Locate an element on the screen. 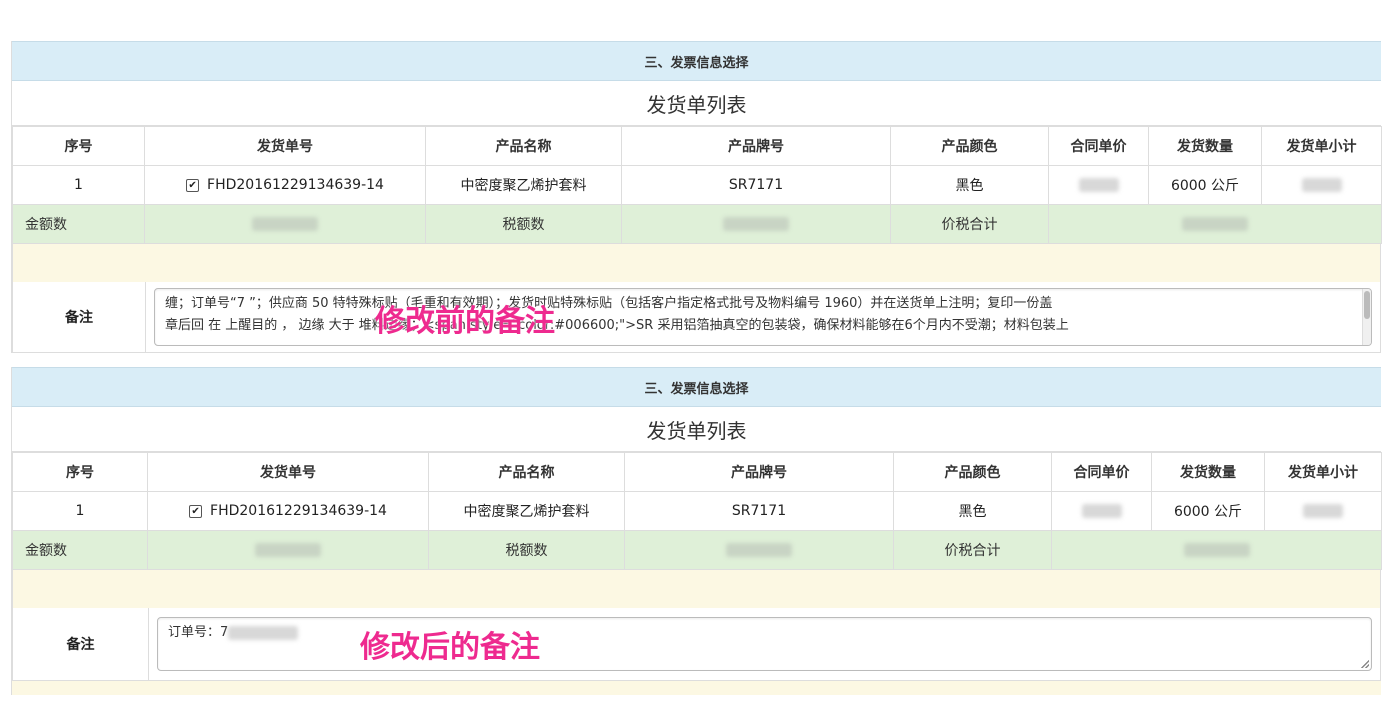 The height and width of the screenshot is (706, 1391). resize-grip-icon is located at coordinates (1365, 664).